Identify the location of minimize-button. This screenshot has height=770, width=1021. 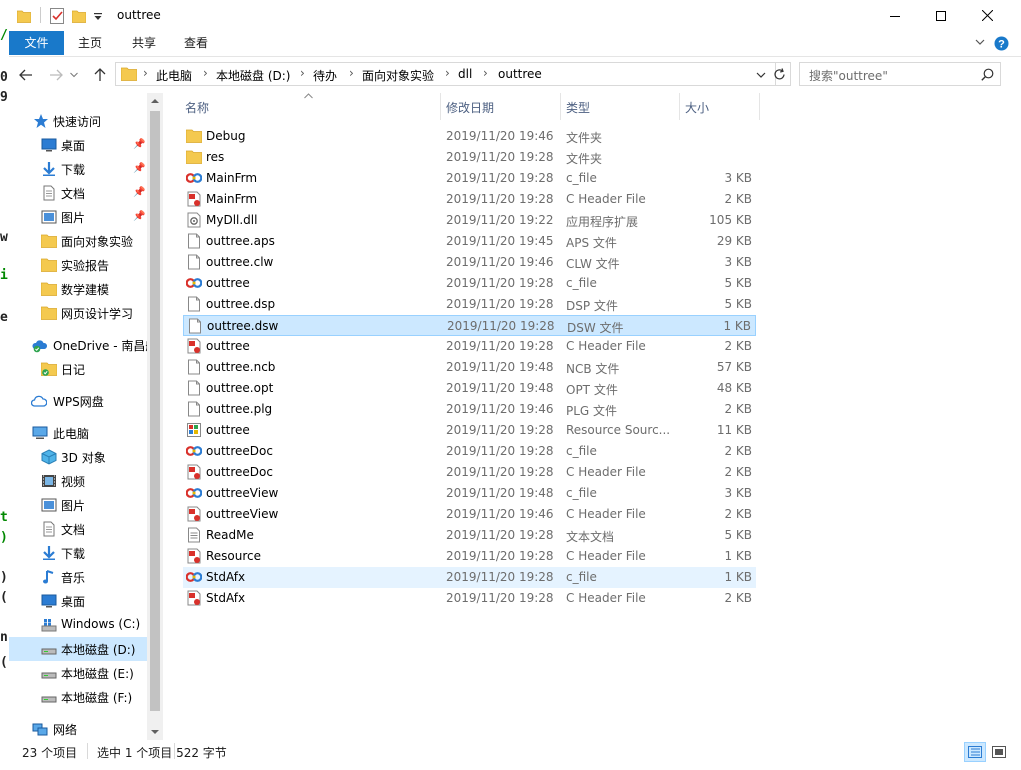
(895, 15).